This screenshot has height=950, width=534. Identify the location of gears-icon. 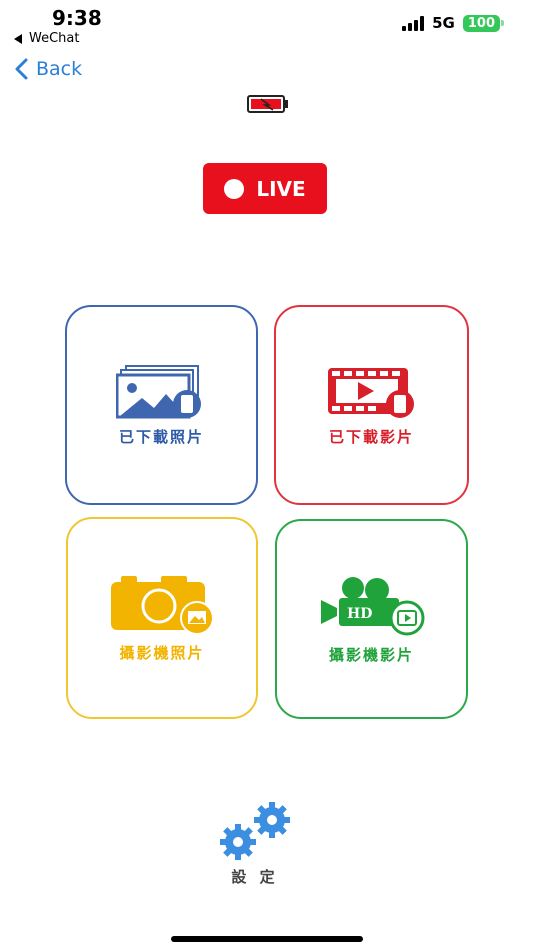
(255, 831).